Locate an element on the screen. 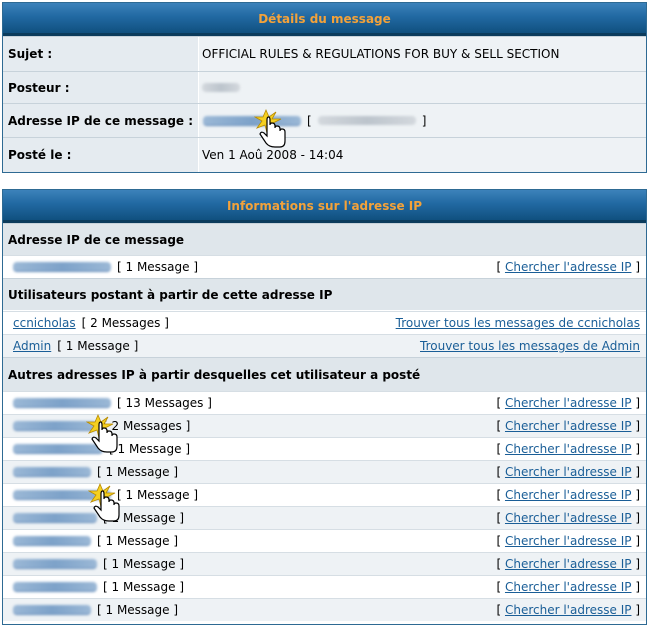 This screenshot has height=631, width=649. ip-row: Adresse IP de ce message : [ ] is located at coordinates (324, 120).